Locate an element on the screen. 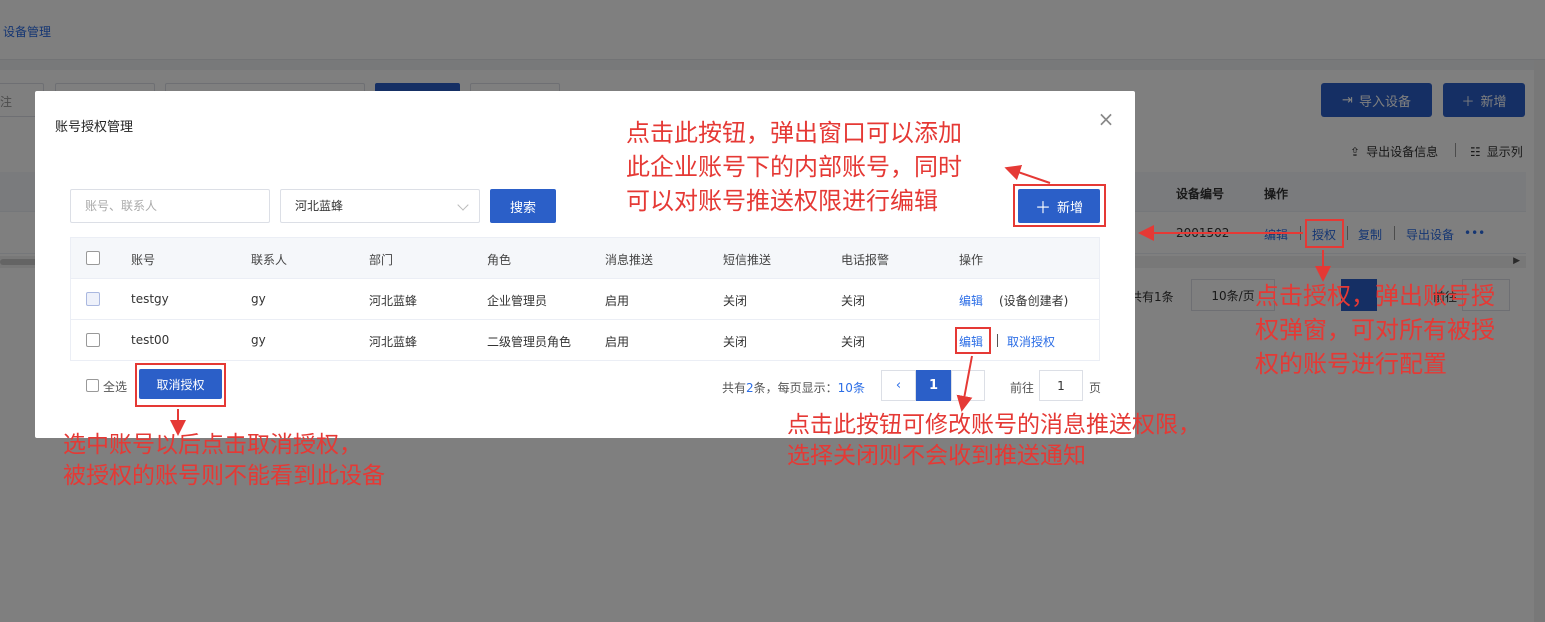  add-button-highlight is located at coordinates (1059, 205).